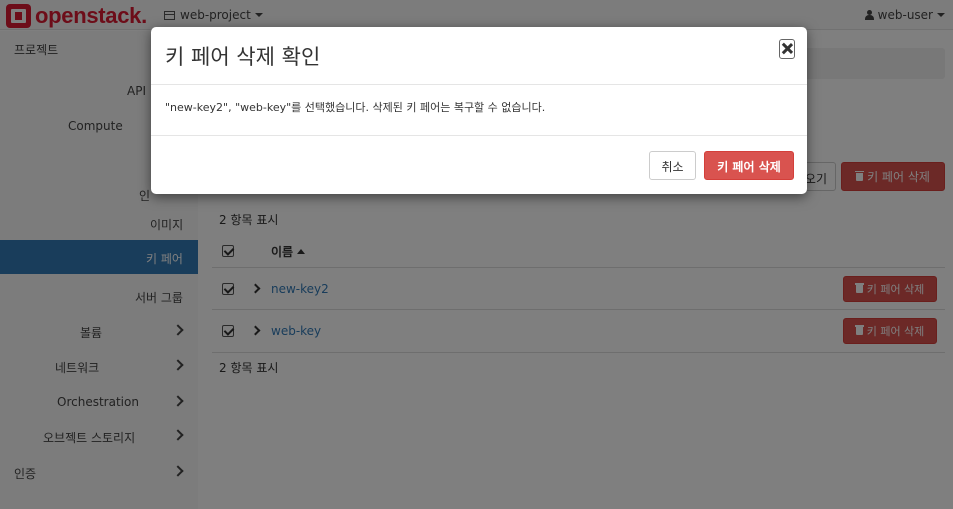 This screenshot has width=953, height=509. Describe the element at coordinates (787, 49) in the screenshot. I see `close-icon` at that location.